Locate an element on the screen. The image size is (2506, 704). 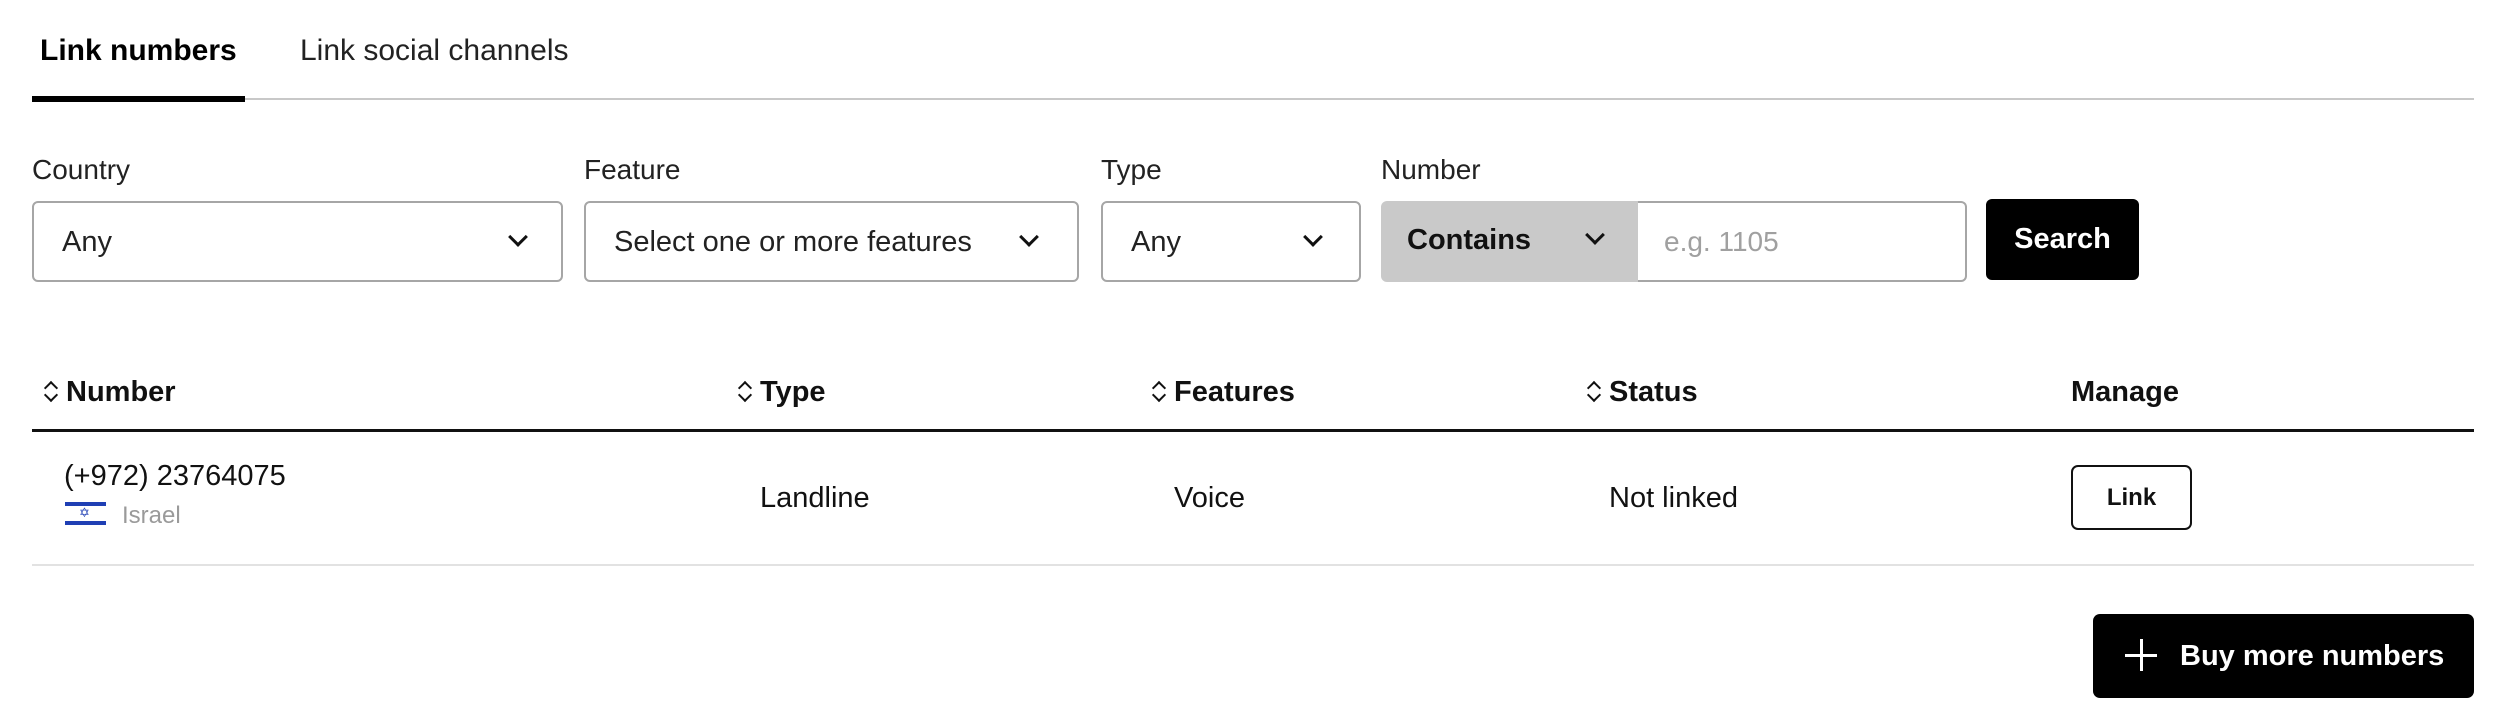
type-select-value: Any is located at coordinates (1156, 242).